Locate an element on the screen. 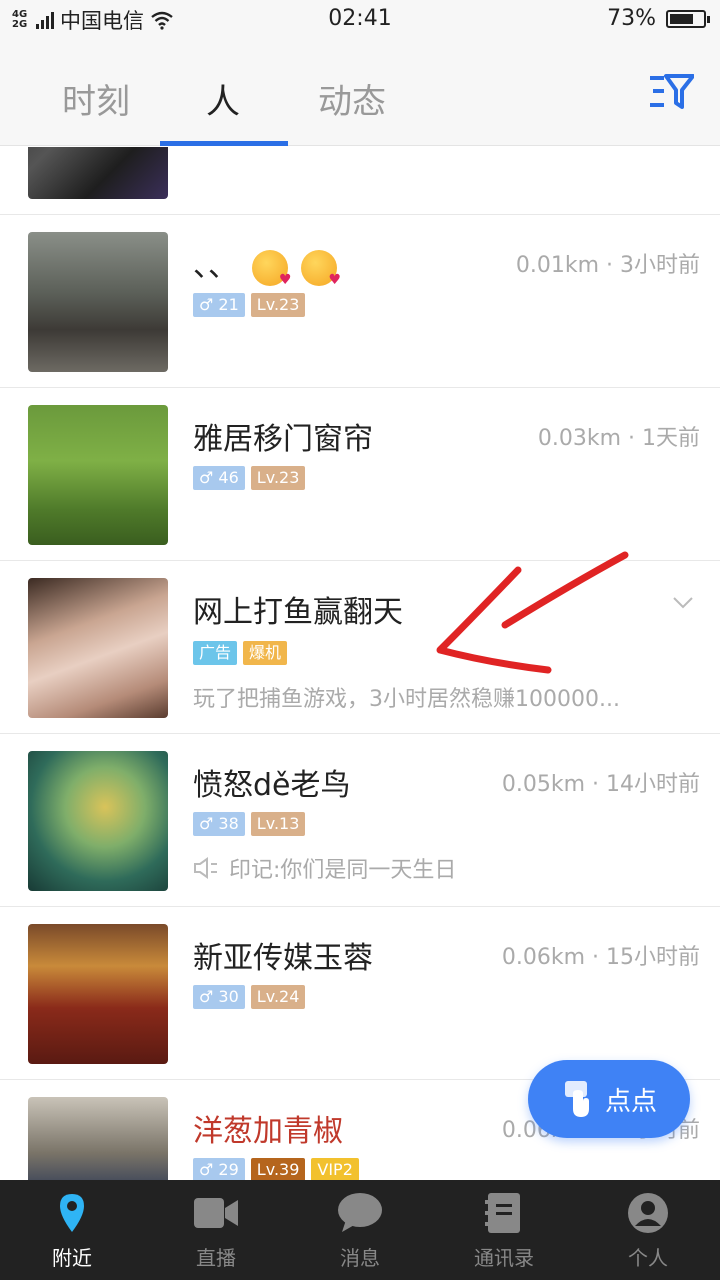 This screenshot has height=1280, width=720. video-camera-icon is located at coordinates (216, 1213).